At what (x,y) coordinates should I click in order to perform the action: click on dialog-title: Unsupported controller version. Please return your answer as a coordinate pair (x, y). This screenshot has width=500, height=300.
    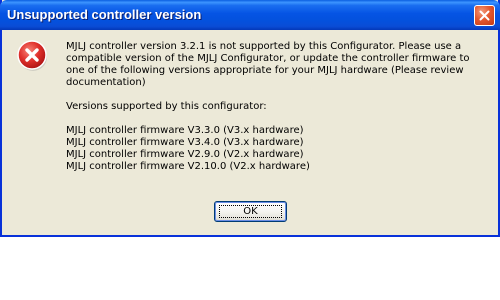
    Looking at the image, I should click on (104, 14).